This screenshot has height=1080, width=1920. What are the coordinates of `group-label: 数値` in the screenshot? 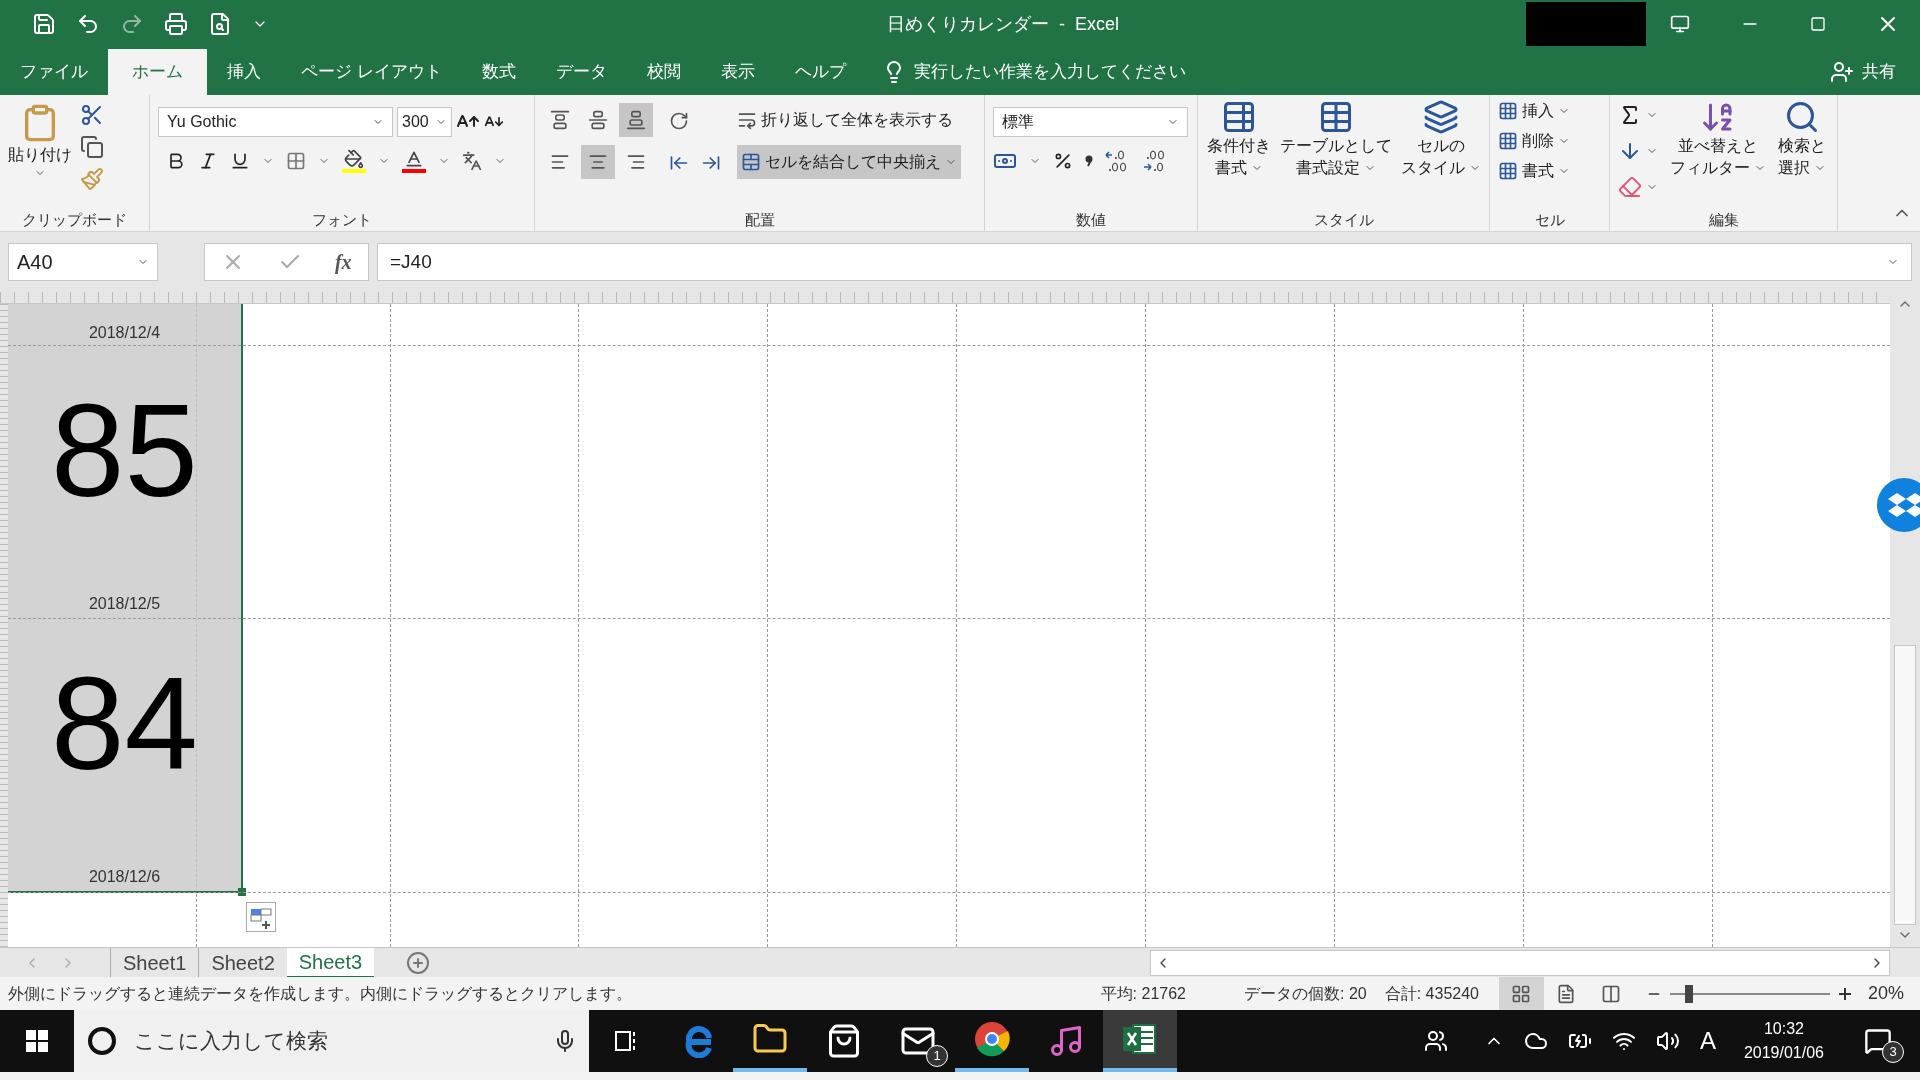 It's located at (1091, 219).